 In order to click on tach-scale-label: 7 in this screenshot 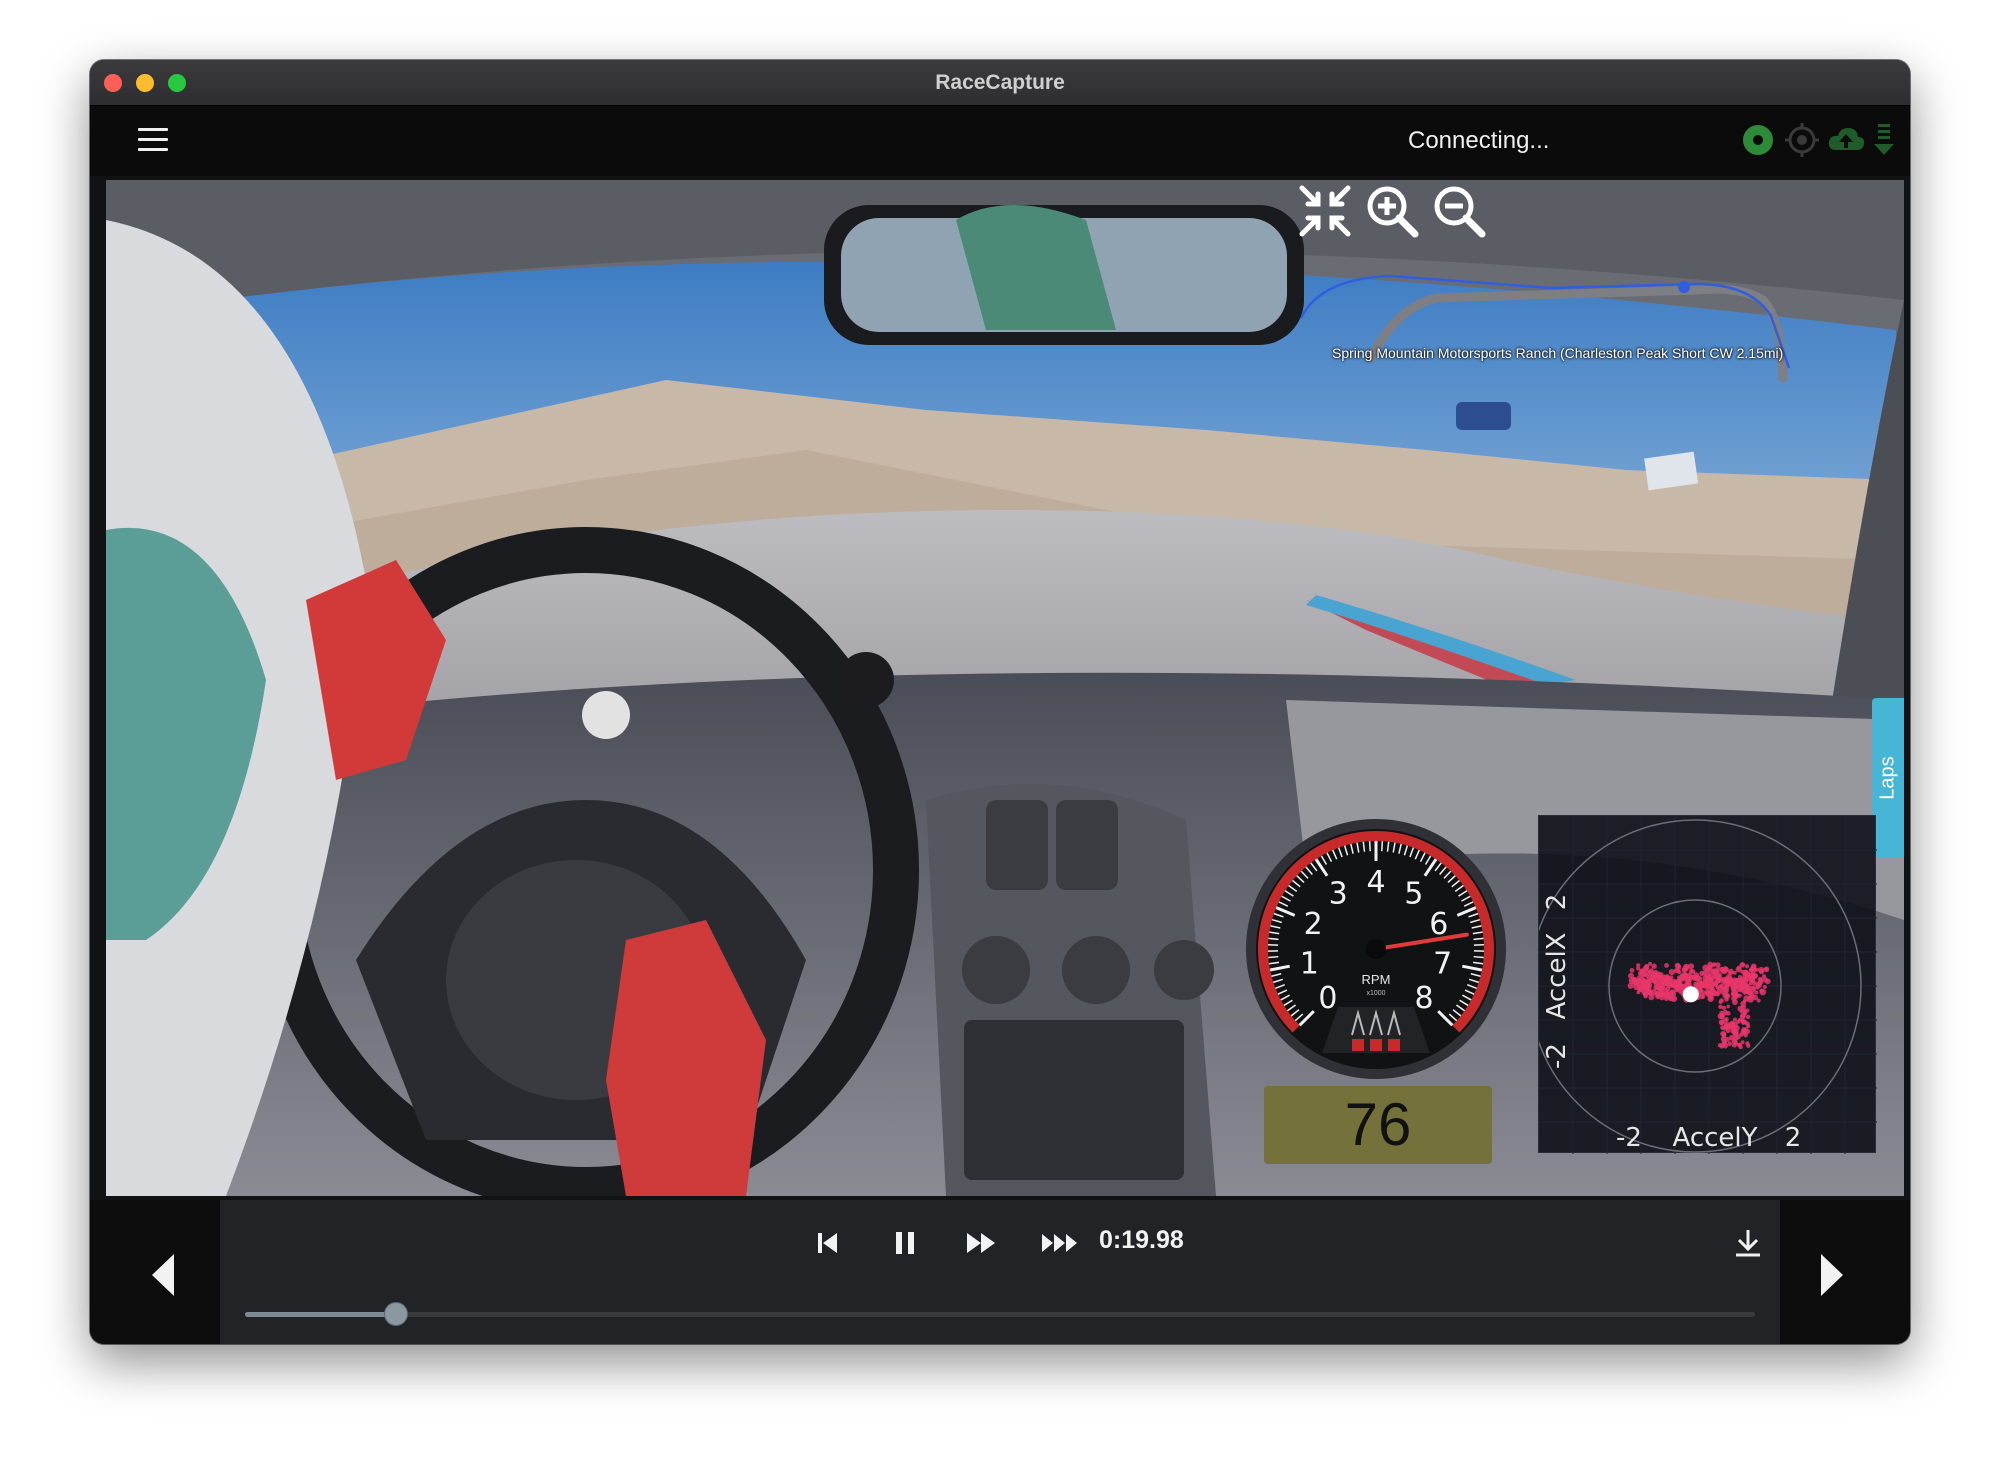, I will do `click(1442, 963)`.